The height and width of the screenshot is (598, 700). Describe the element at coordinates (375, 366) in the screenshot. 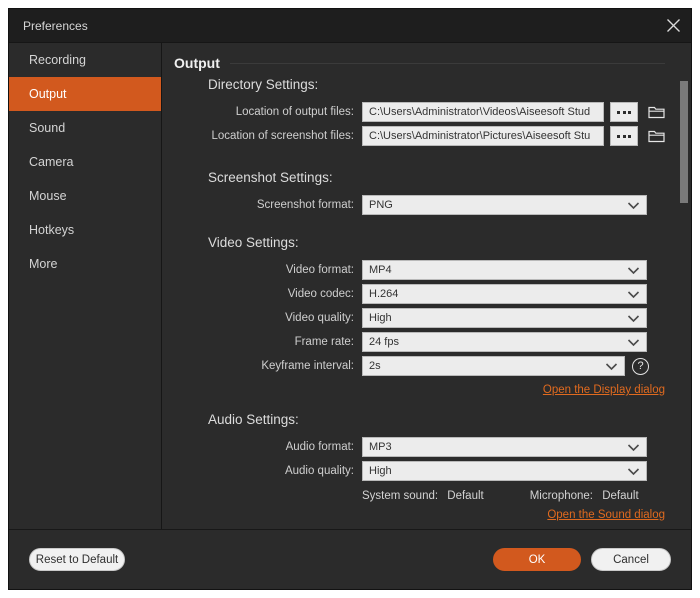

I see `keyframe-interval-value: 2s` at that location.